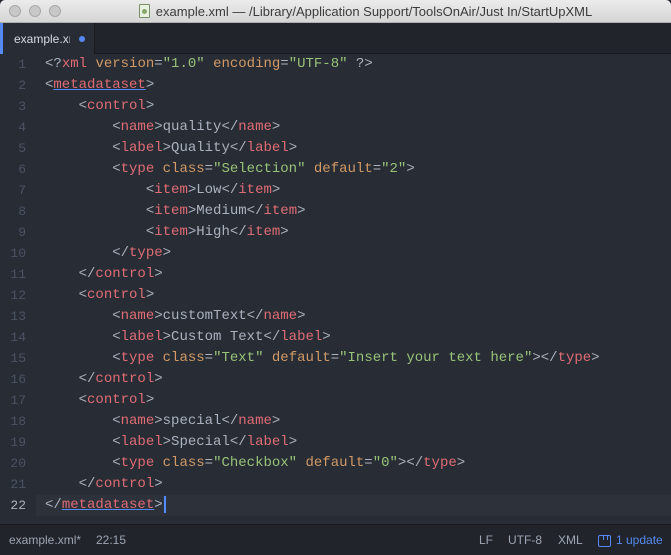 This screenshot has width=671, height=555. Describe the element at coordinates (525, 540) in the screenshot. I see `status-encoding: UTF-8` at that location.